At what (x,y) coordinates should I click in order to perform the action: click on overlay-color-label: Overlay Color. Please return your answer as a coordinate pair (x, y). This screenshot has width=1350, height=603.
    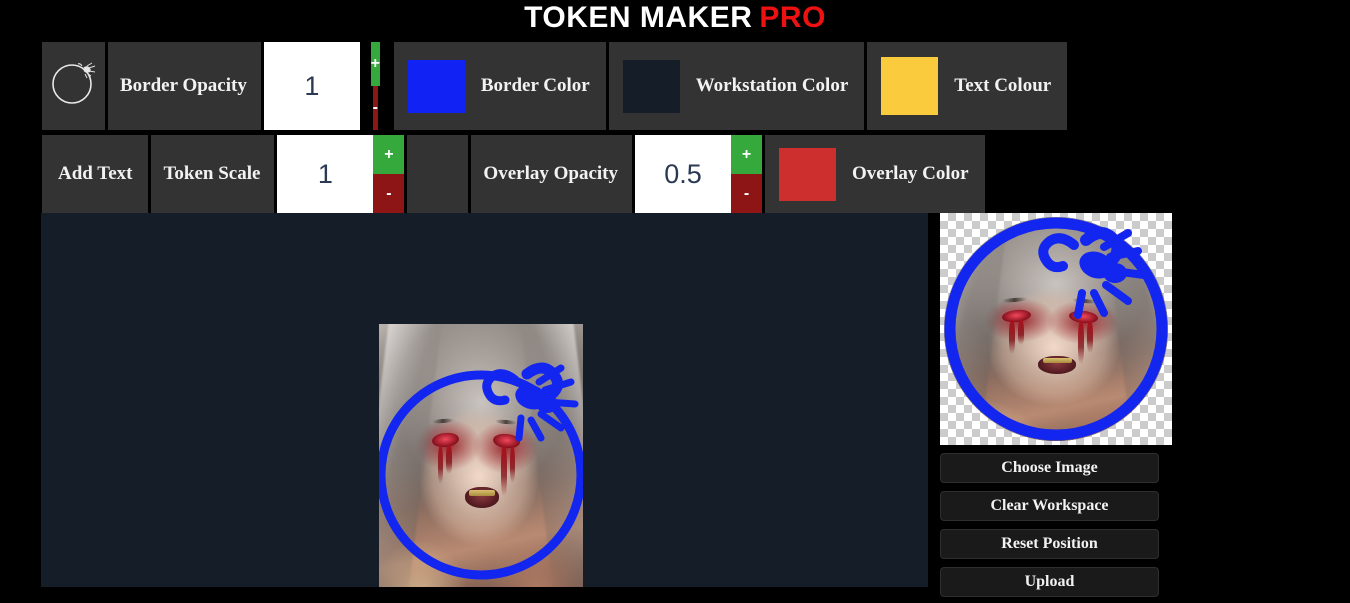
    Looking at the image, I should click on (910, 173).